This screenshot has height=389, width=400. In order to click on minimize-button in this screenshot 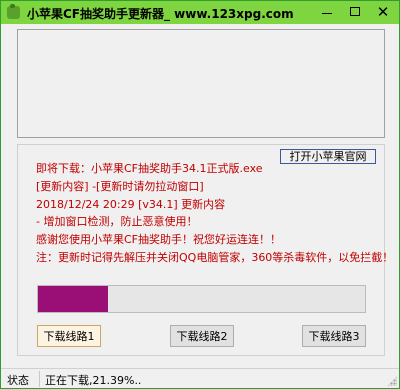, I will do `click(327, 11)`.